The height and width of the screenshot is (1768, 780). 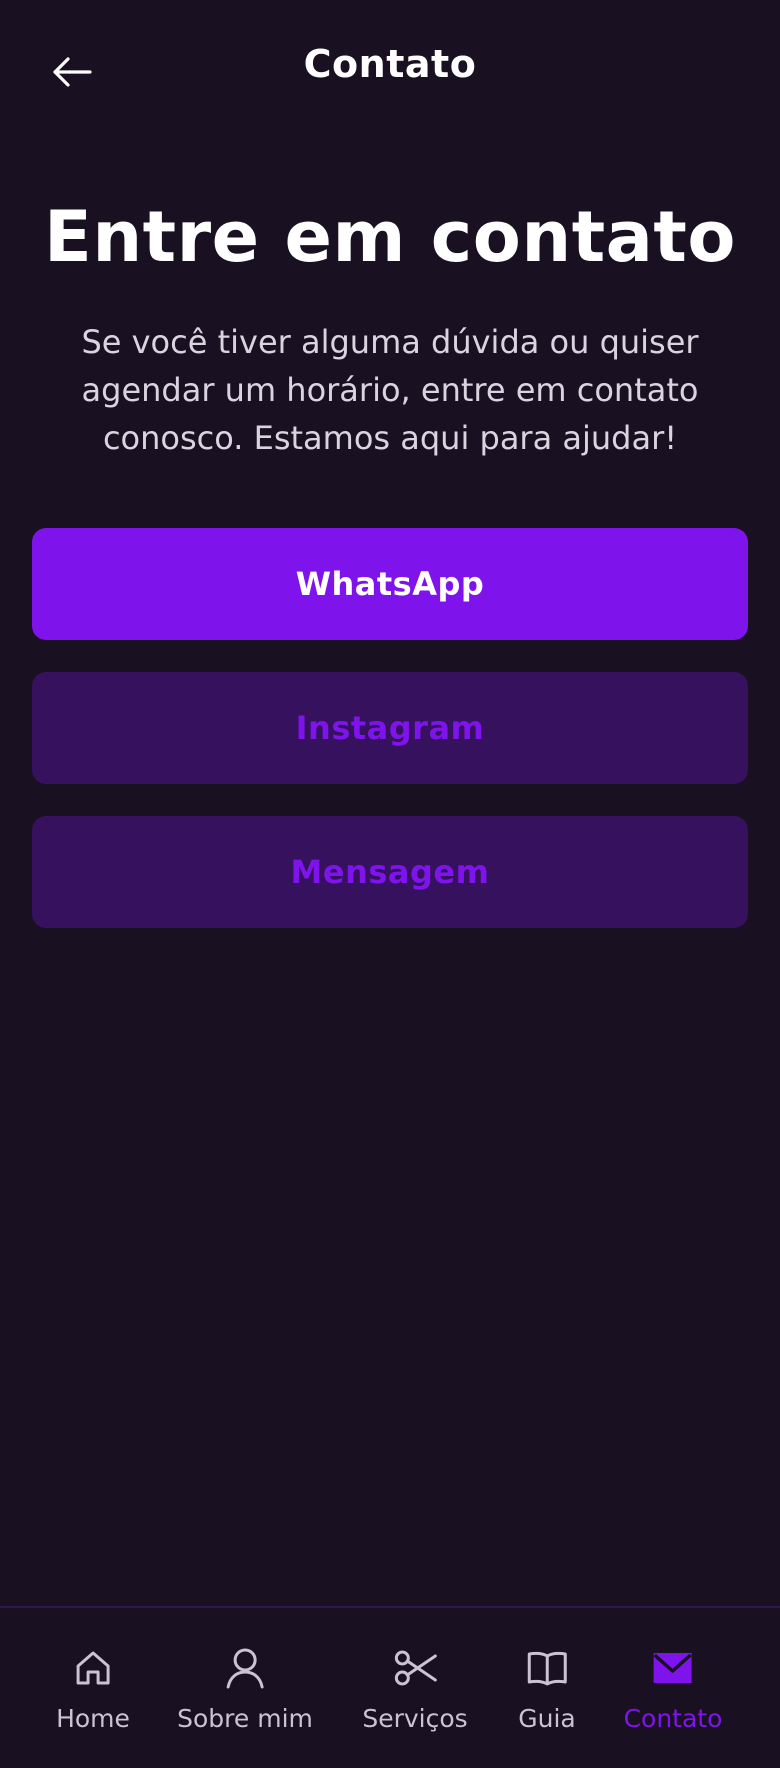 I want to click on message-button-label: Mensagem, so click(x=390, y=872).